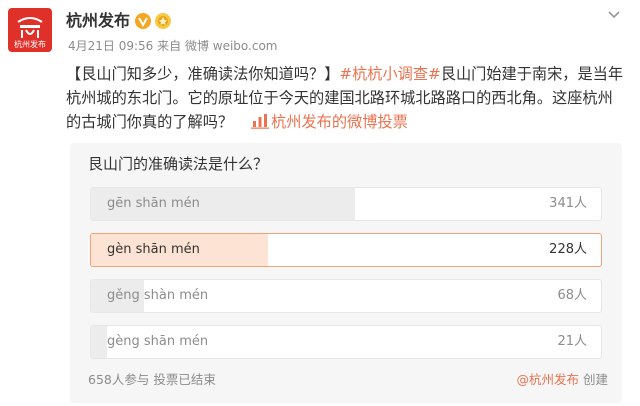 Image resolution: width=640 pixels, height=406 pixels. I want to click on avatar-label: 杭州发布, so click(30, 44).